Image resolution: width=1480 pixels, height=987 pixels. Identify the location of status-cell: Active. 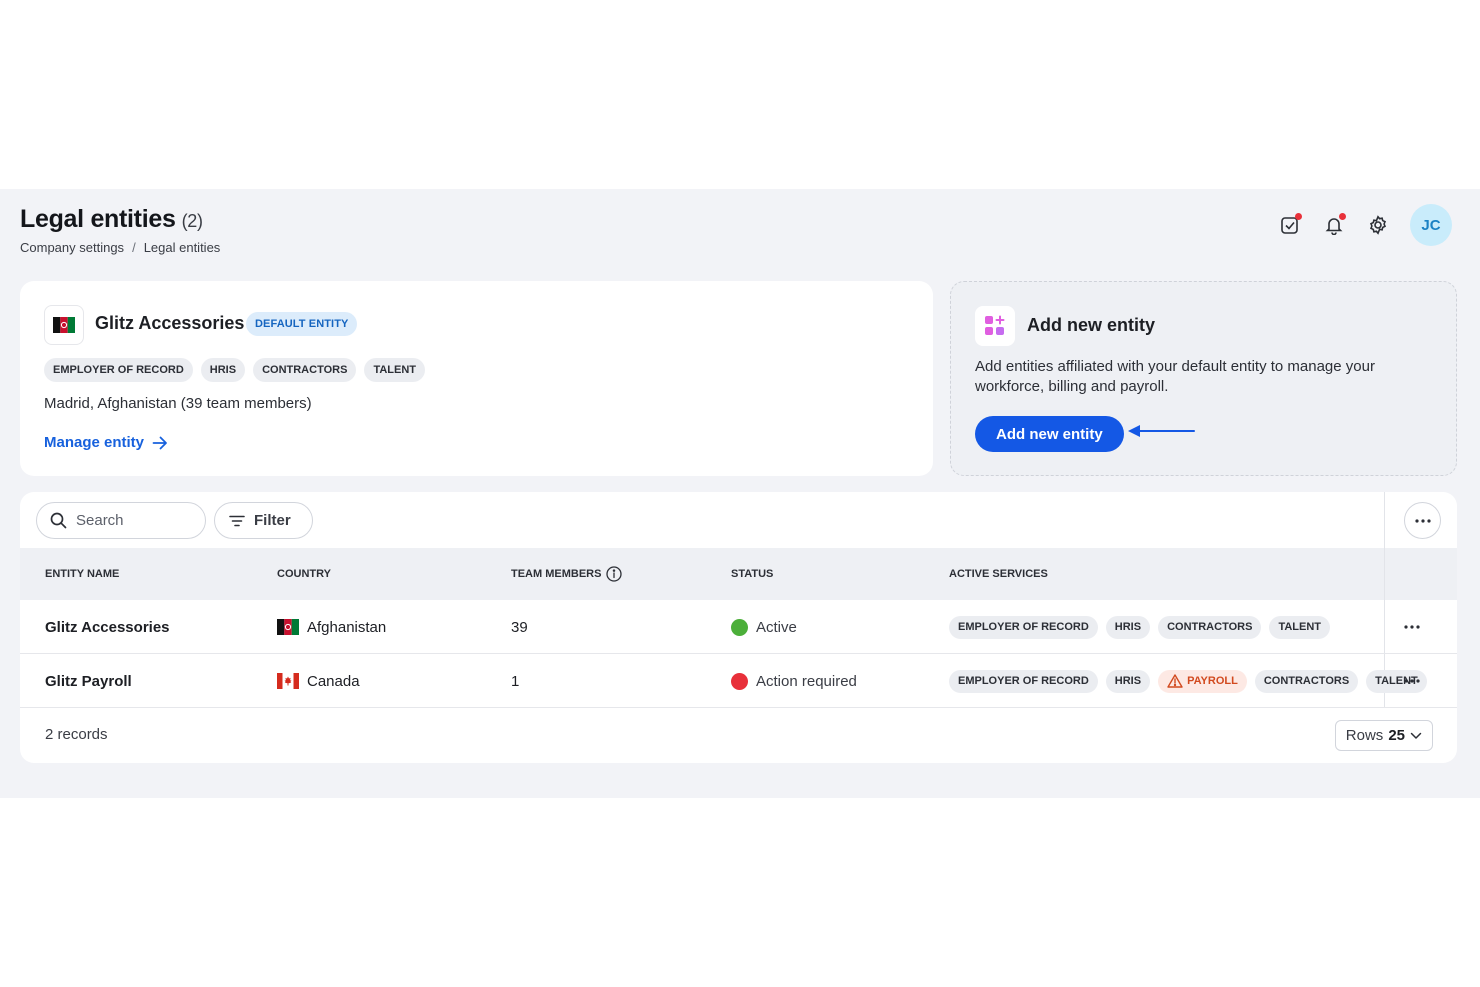
(764, 627).